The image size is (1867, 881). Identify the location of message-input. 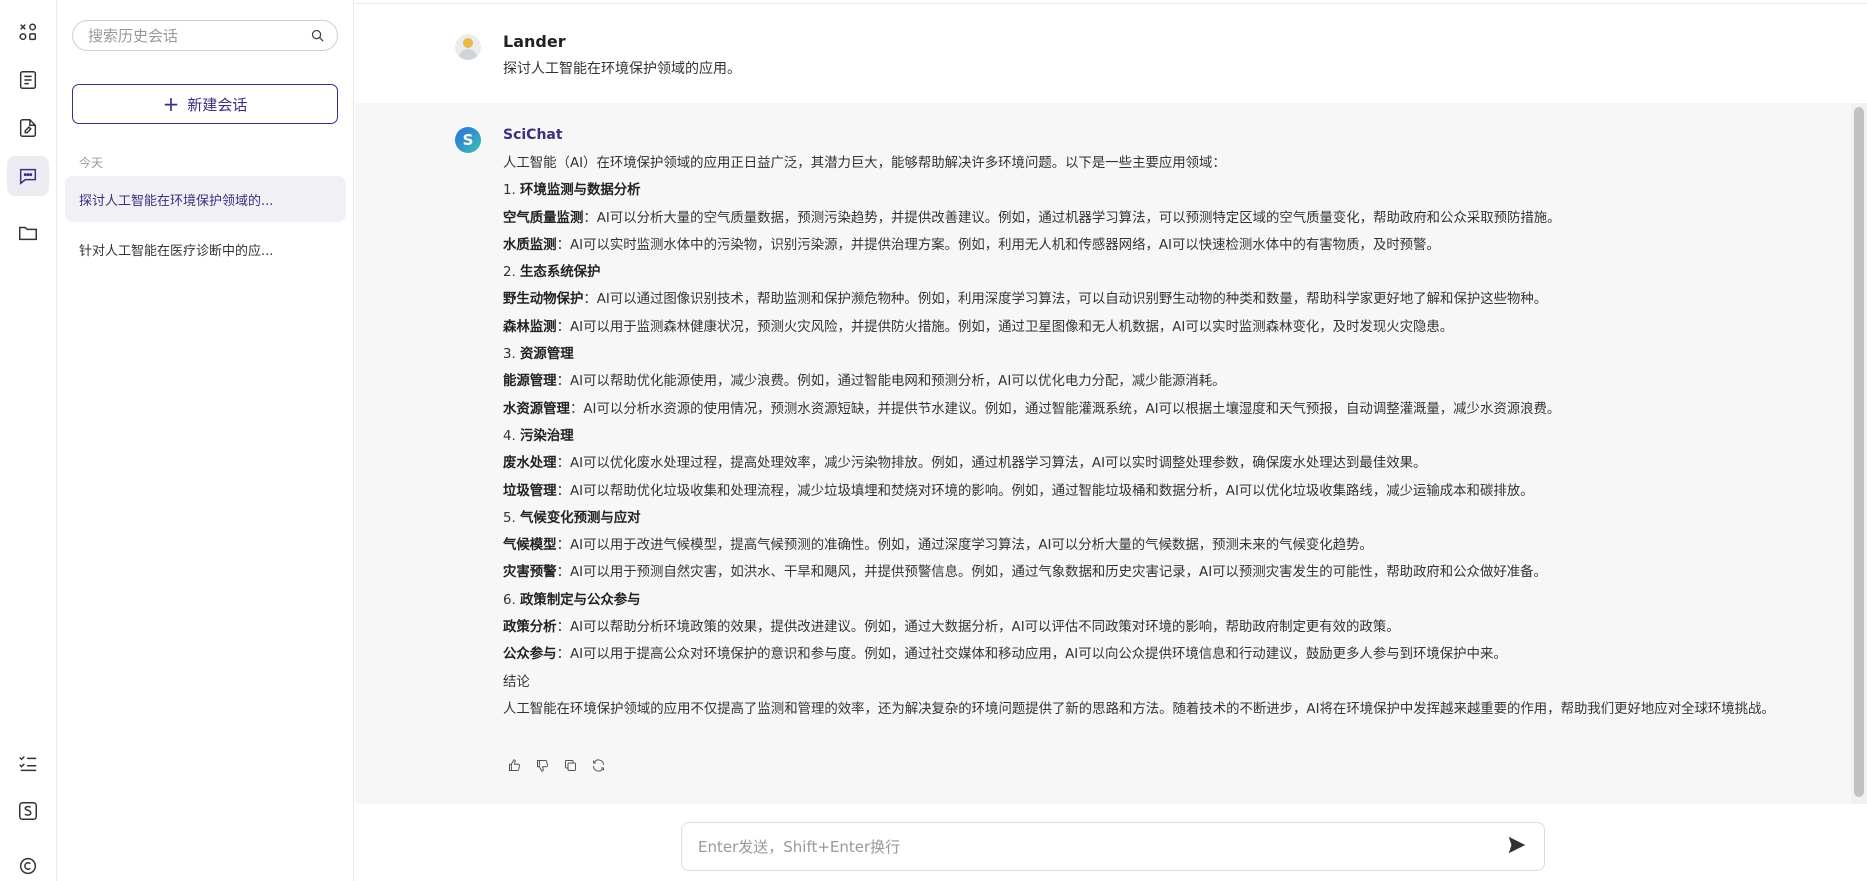
(1102, 846).